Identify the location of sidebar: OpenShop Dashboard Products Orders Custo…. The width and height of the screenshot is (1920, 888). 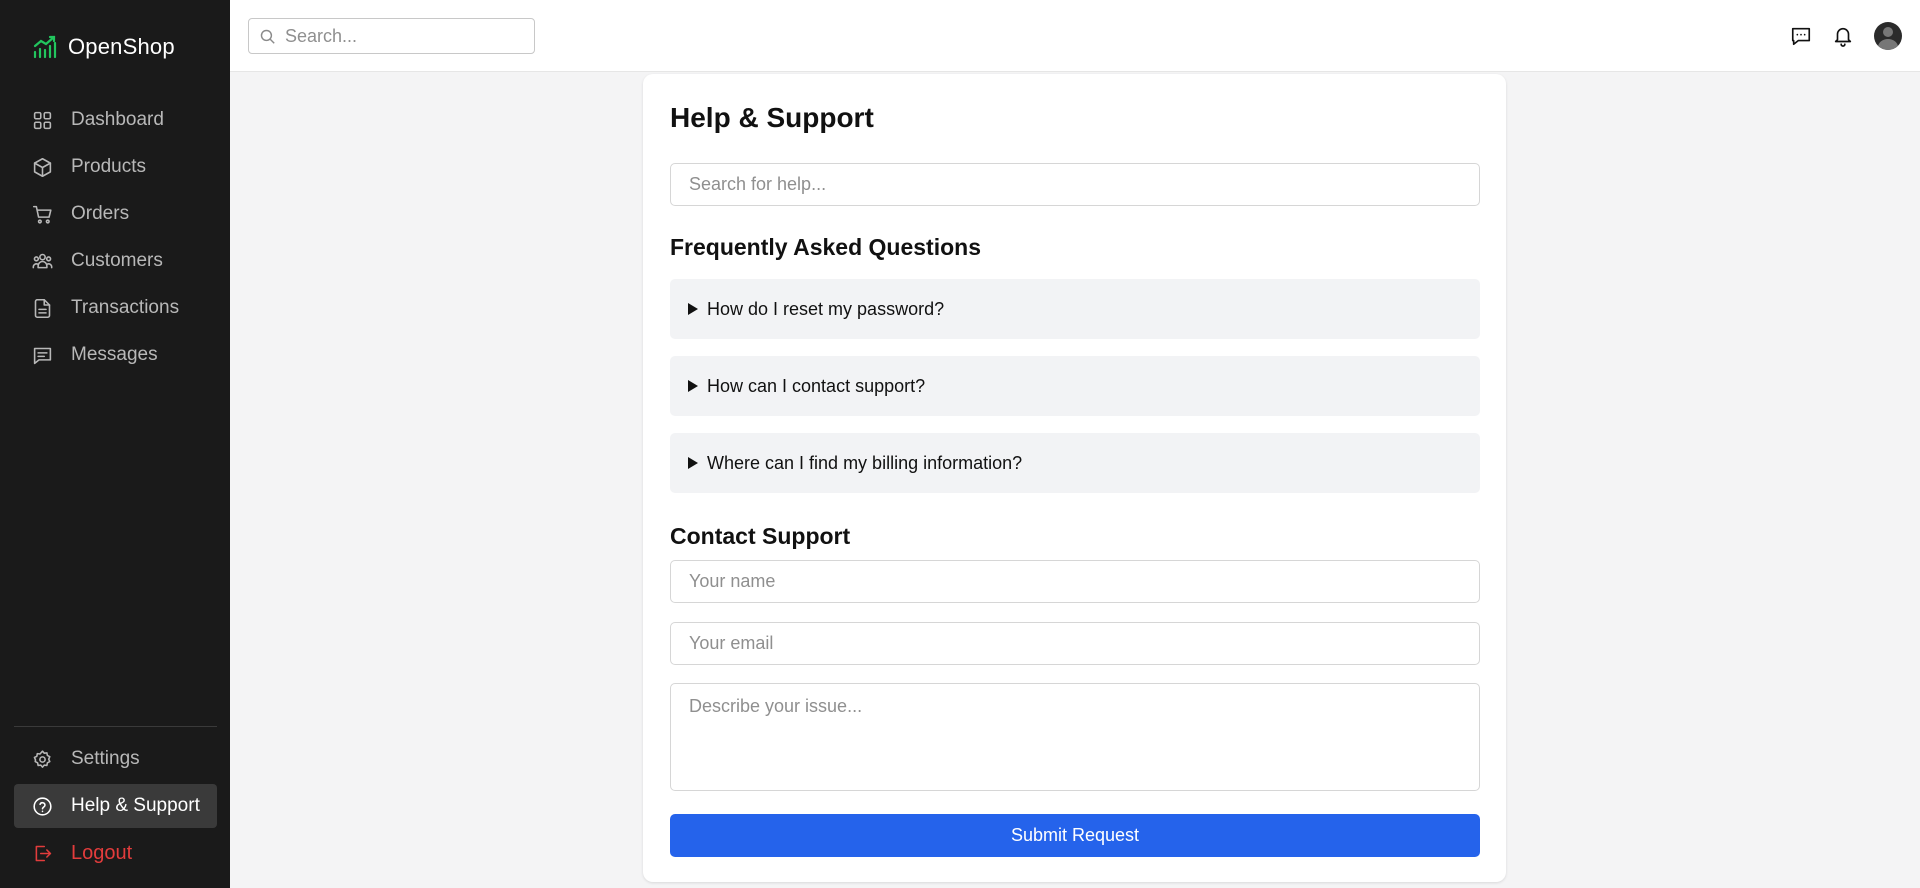
(115, 444).